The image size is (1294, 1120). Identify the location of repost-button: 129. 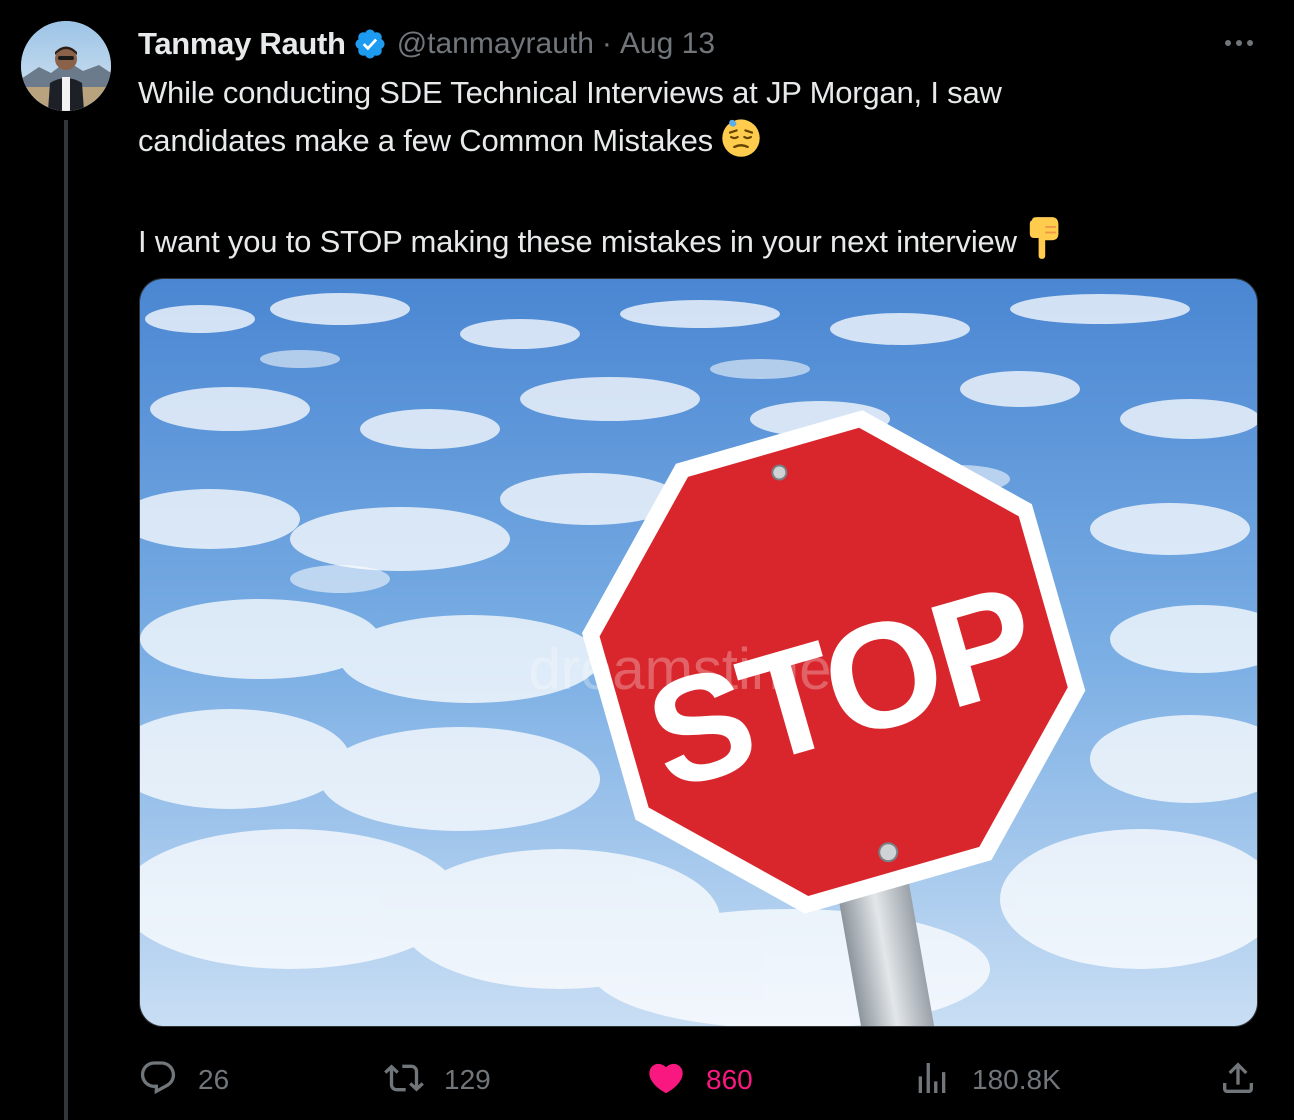
(437, 1080).